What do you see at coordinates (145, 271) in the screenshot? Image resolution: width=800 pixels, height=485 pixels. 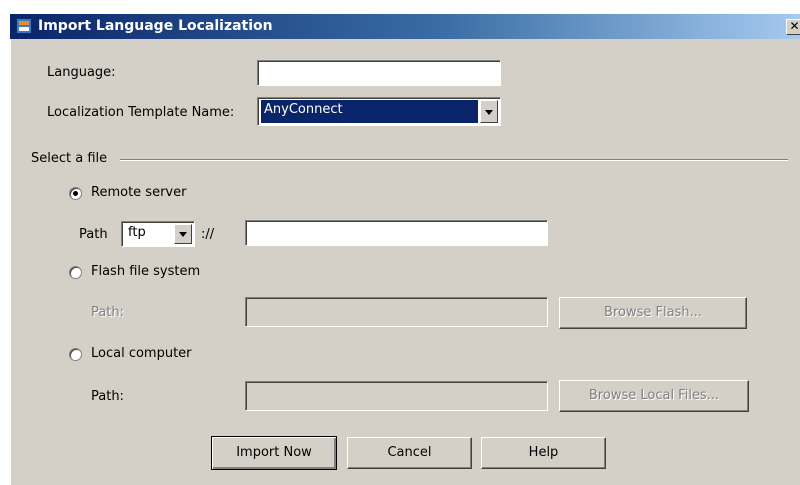 I see `flash-label: Flash file system` at bounding box center [145, 271].